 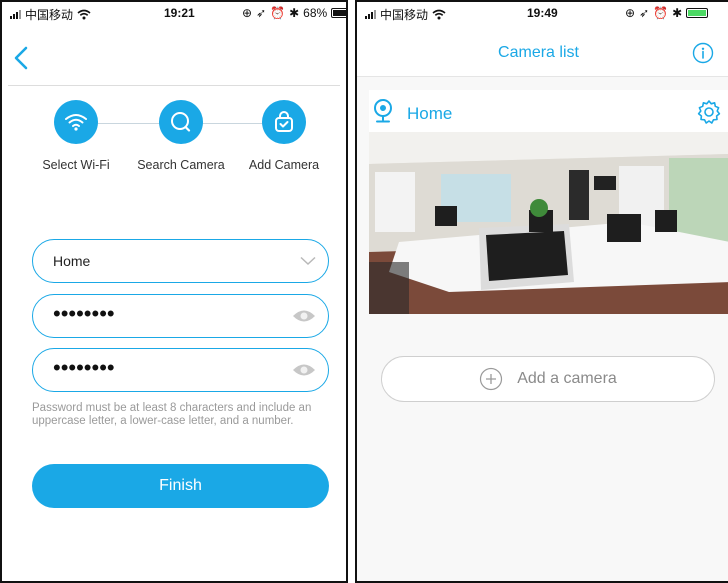 What do you see at coordinates (284, 165) in the screenshot?
I see `step-label: Add Camera` at bounding box center [284, 165].